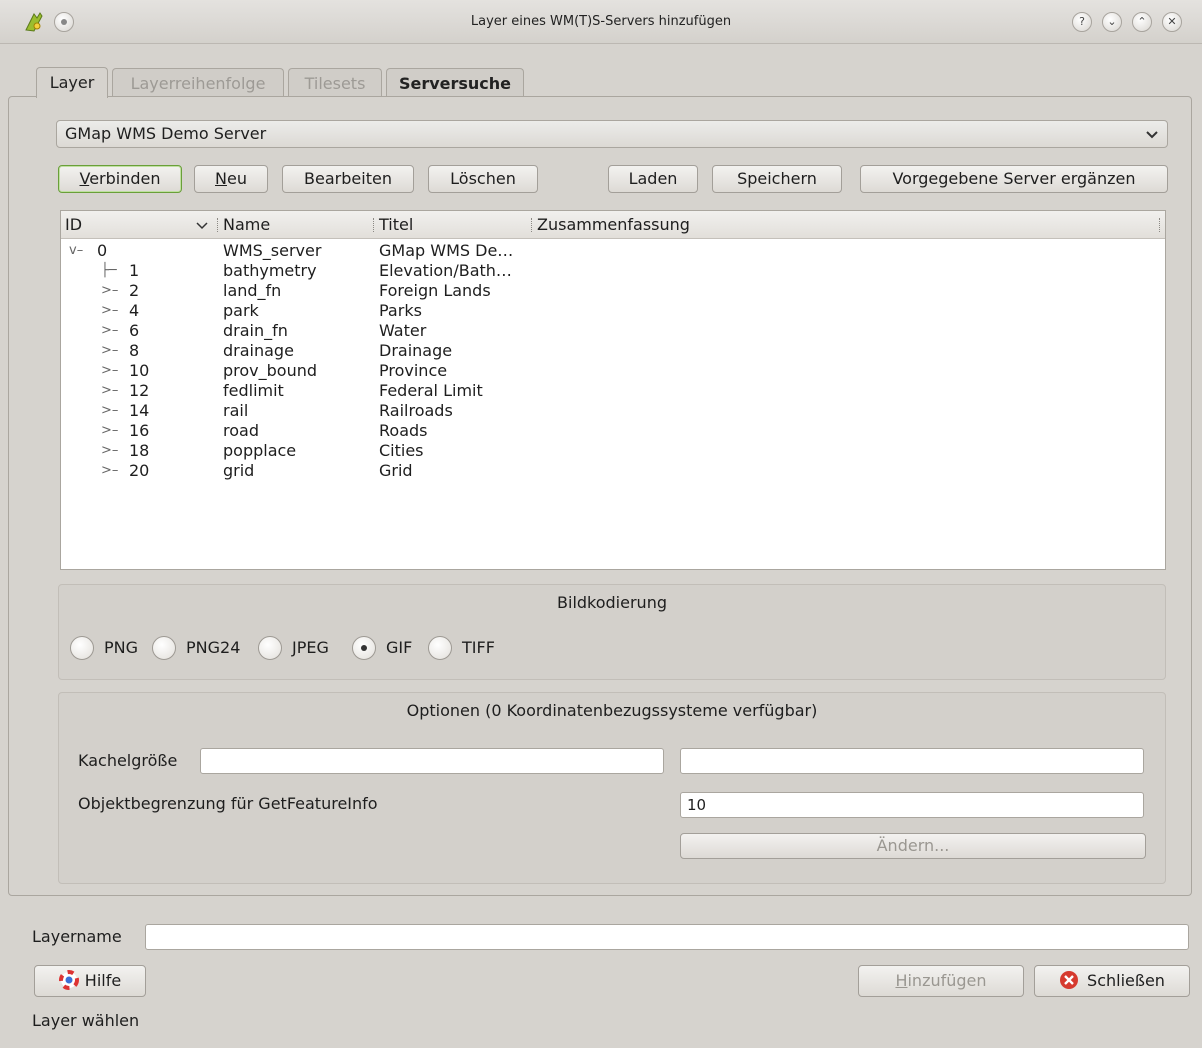 This screenshot has height=1048, width=1202. What do you see at coordinates (403, 330) in the screenshot?
I see `row-title: Water` at bounding box center [403, 330].